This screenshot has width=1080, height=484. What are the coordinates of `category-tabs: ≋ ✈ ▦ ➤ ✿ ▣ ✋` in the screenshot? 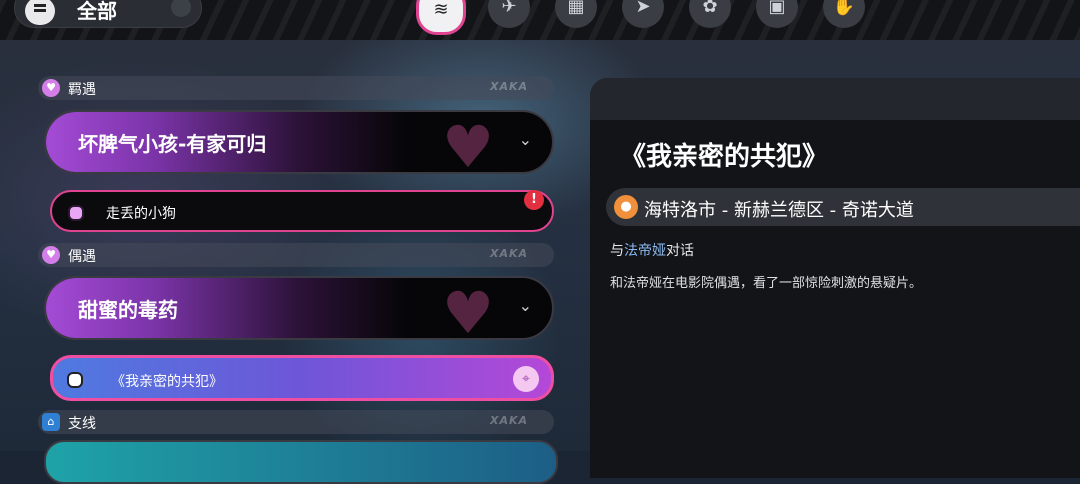 It's located at (650, 17).